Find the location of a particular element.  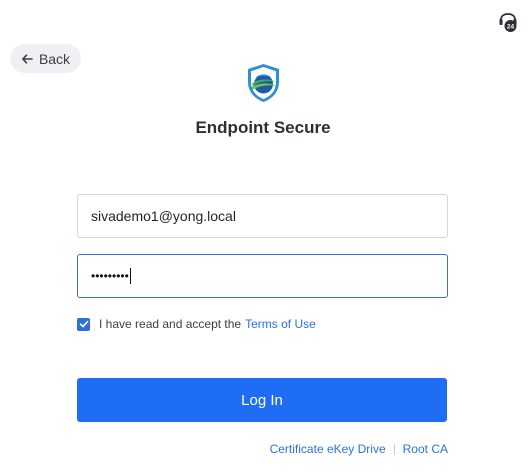

terms-checkbox is located at coordinates (83, 324).